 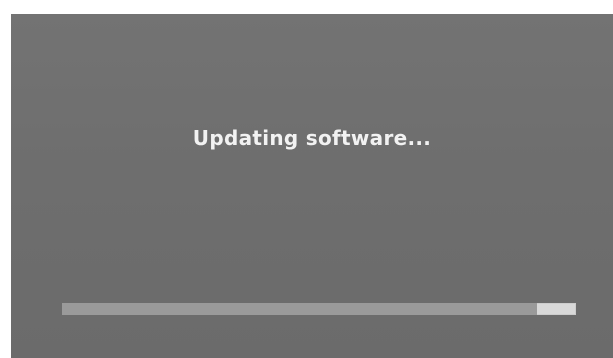 What do you see at coordinates (300, 309) in the screenshot?
I see `progress-fill` at bounding box center [300, 309].